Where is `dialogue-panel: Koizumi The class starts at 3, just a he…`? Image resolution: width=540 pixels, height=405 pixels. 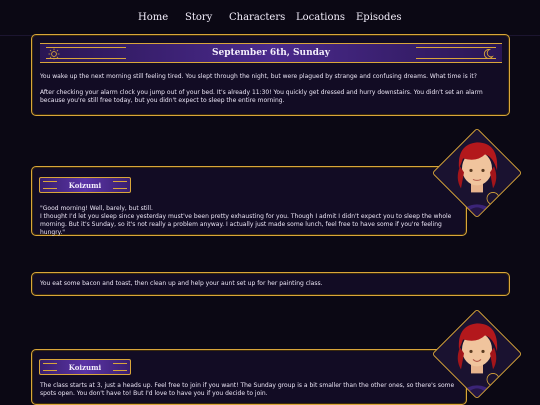 dialogue-panel: Koizumi The class starts at 3, just a he… is located at coordinates (249, 377).